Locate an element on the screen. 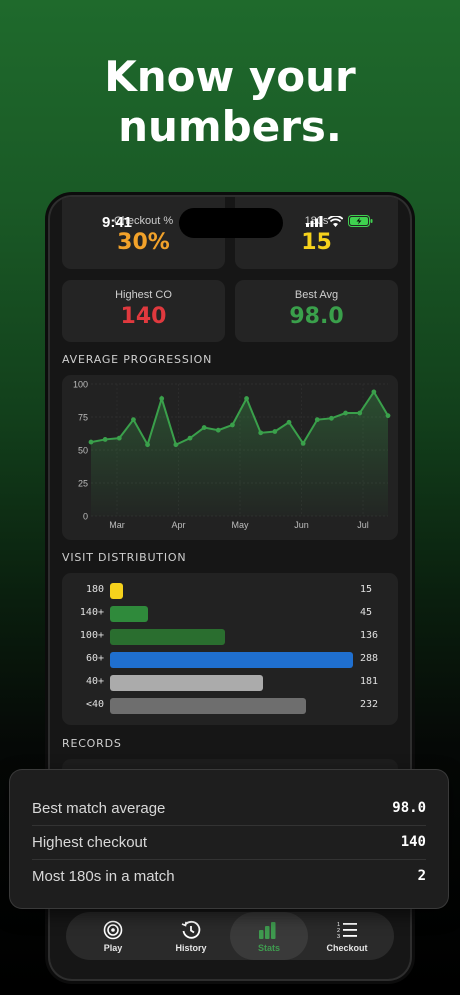 The image size is (460, 995). distribution-count: 181 is located at coordinates (369, 681).